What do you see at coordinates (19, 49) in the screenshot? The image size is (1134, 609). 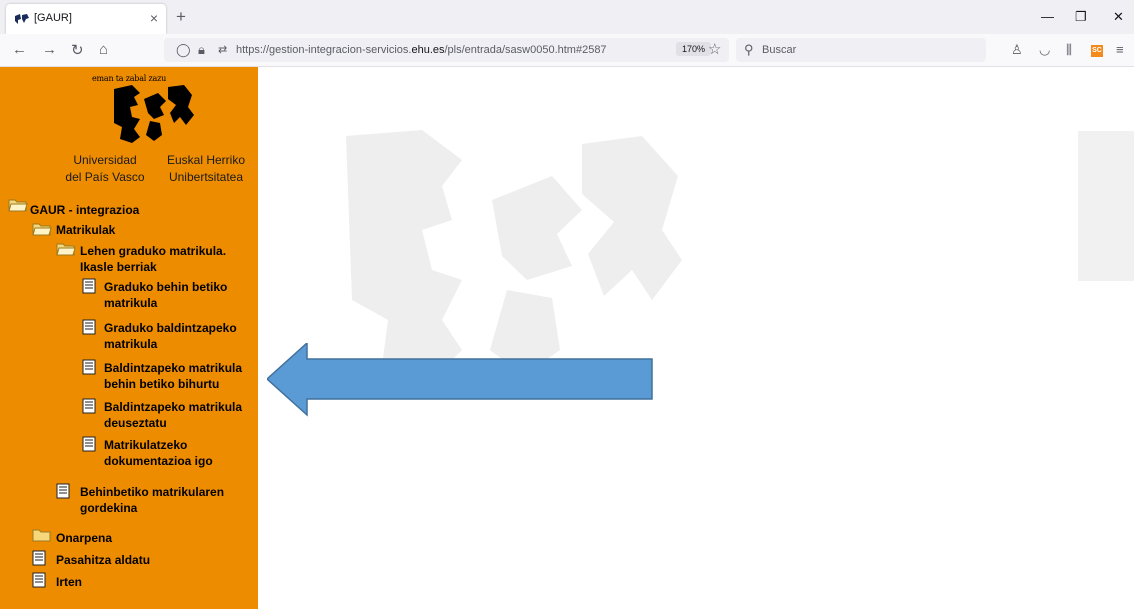 I see `back-icon: ←` at bounding box center [19, 49].